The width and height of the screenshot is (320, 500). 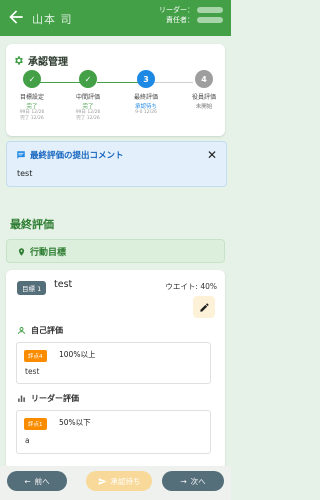 I want to click on approval-title: 承認管理, so click(x=40, y=60).